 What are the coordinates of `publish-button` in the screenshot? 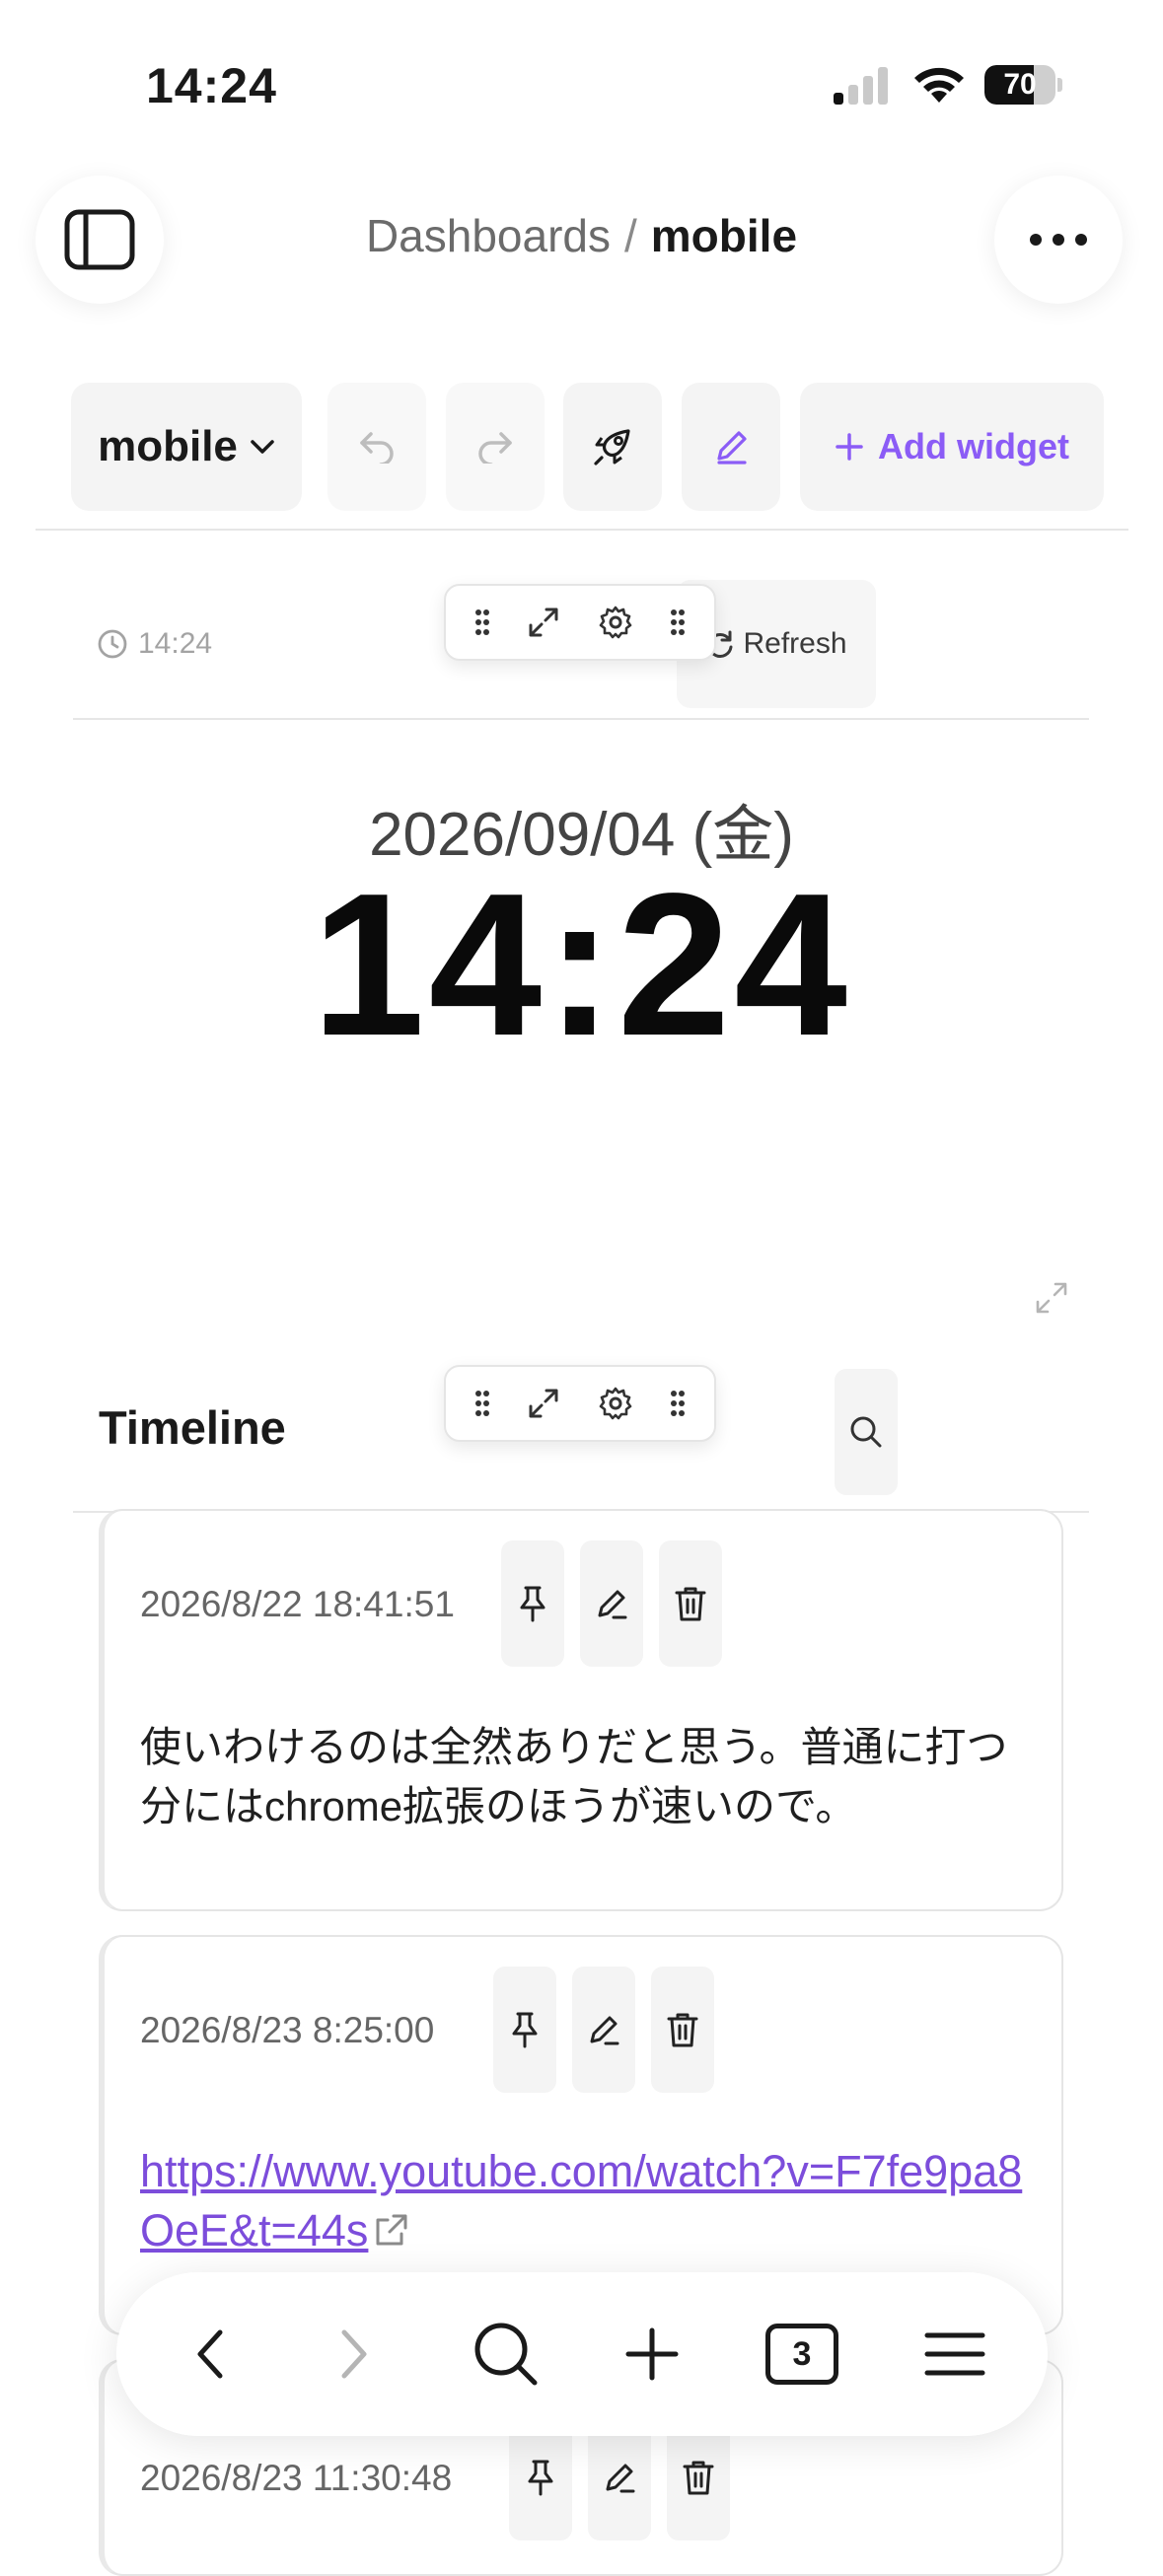 It's located at (612, 447).